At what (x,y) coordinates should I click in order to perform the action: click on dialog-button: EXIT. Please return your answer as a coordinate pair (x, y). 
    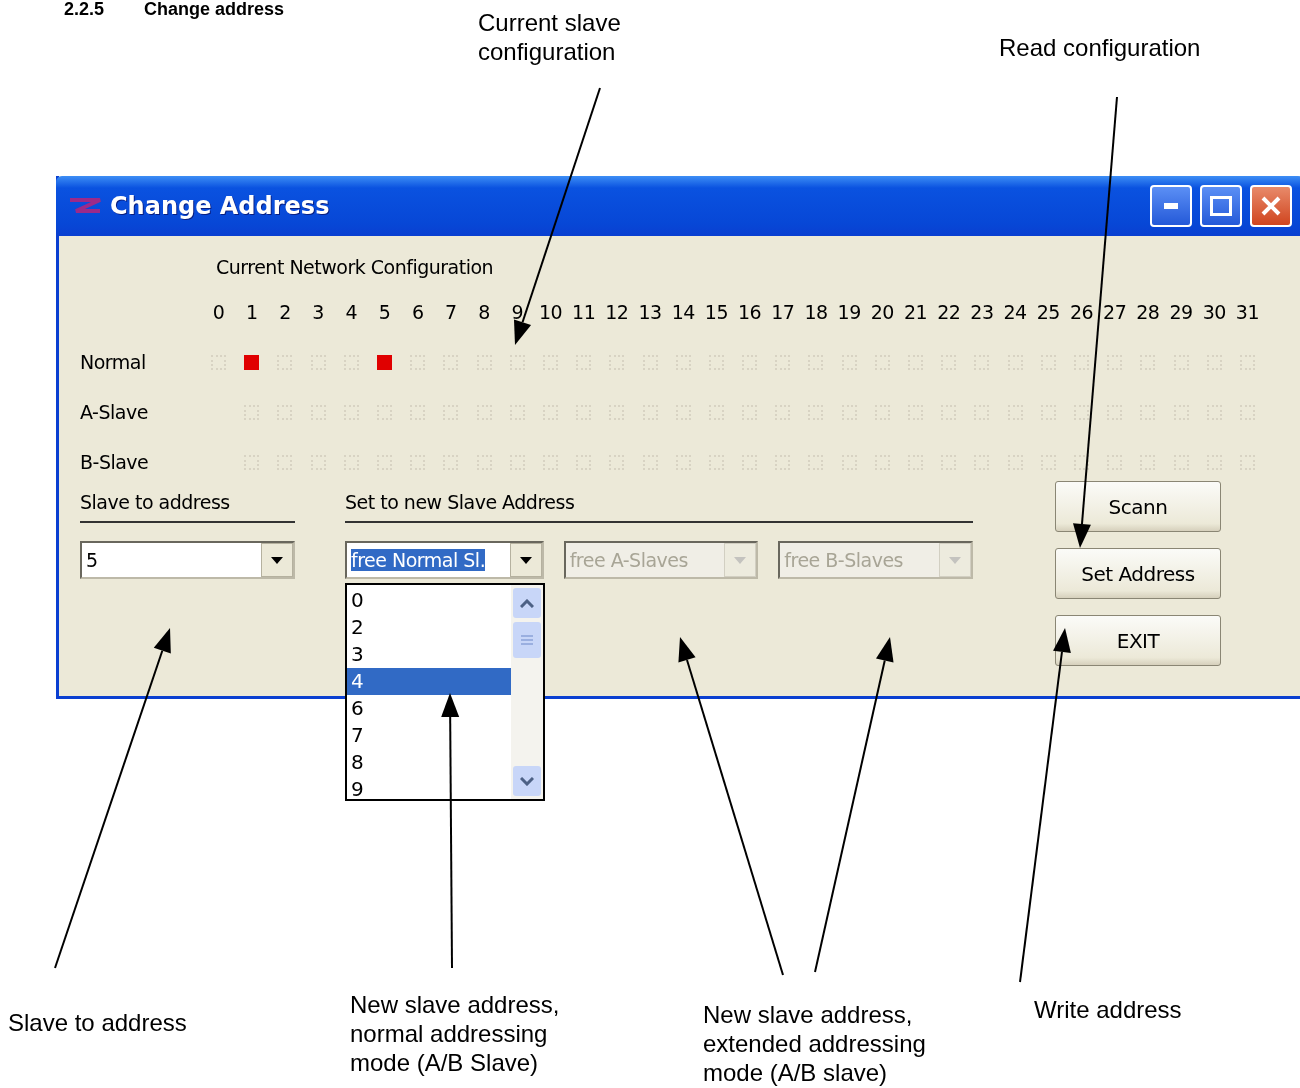
    Looking at the image, I should click on (1138, 640).